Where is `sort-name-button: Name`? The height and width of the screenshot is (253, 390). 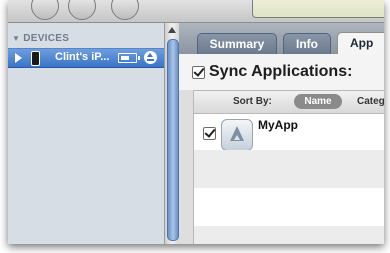 sort-name-button: Name is located at coordinates (318, 101).